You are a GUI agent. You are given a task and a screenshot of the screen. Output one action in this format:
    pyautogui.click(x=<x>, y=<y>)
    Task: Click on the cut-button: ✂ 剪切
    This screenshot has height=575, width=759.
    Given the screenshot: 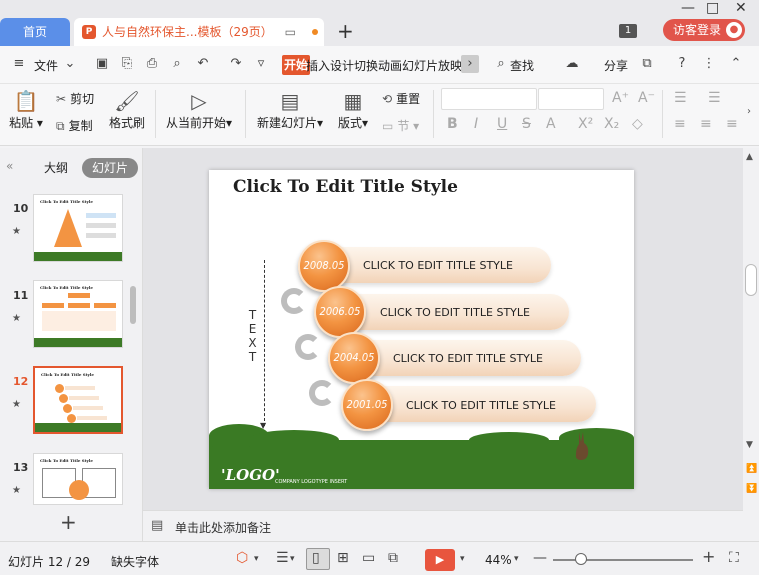 What is the action you would take?
    pyautogui.click(x=75, y=98)
    